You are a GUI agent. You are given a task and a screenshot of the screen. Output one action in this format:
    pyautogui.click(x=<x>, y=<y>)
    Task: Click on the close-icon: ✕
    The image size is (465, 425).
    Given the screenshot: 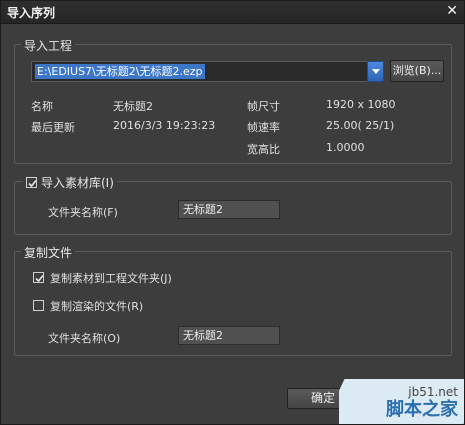 What is the action you would take?
    pyautogui.click(x=452, y=11)
    